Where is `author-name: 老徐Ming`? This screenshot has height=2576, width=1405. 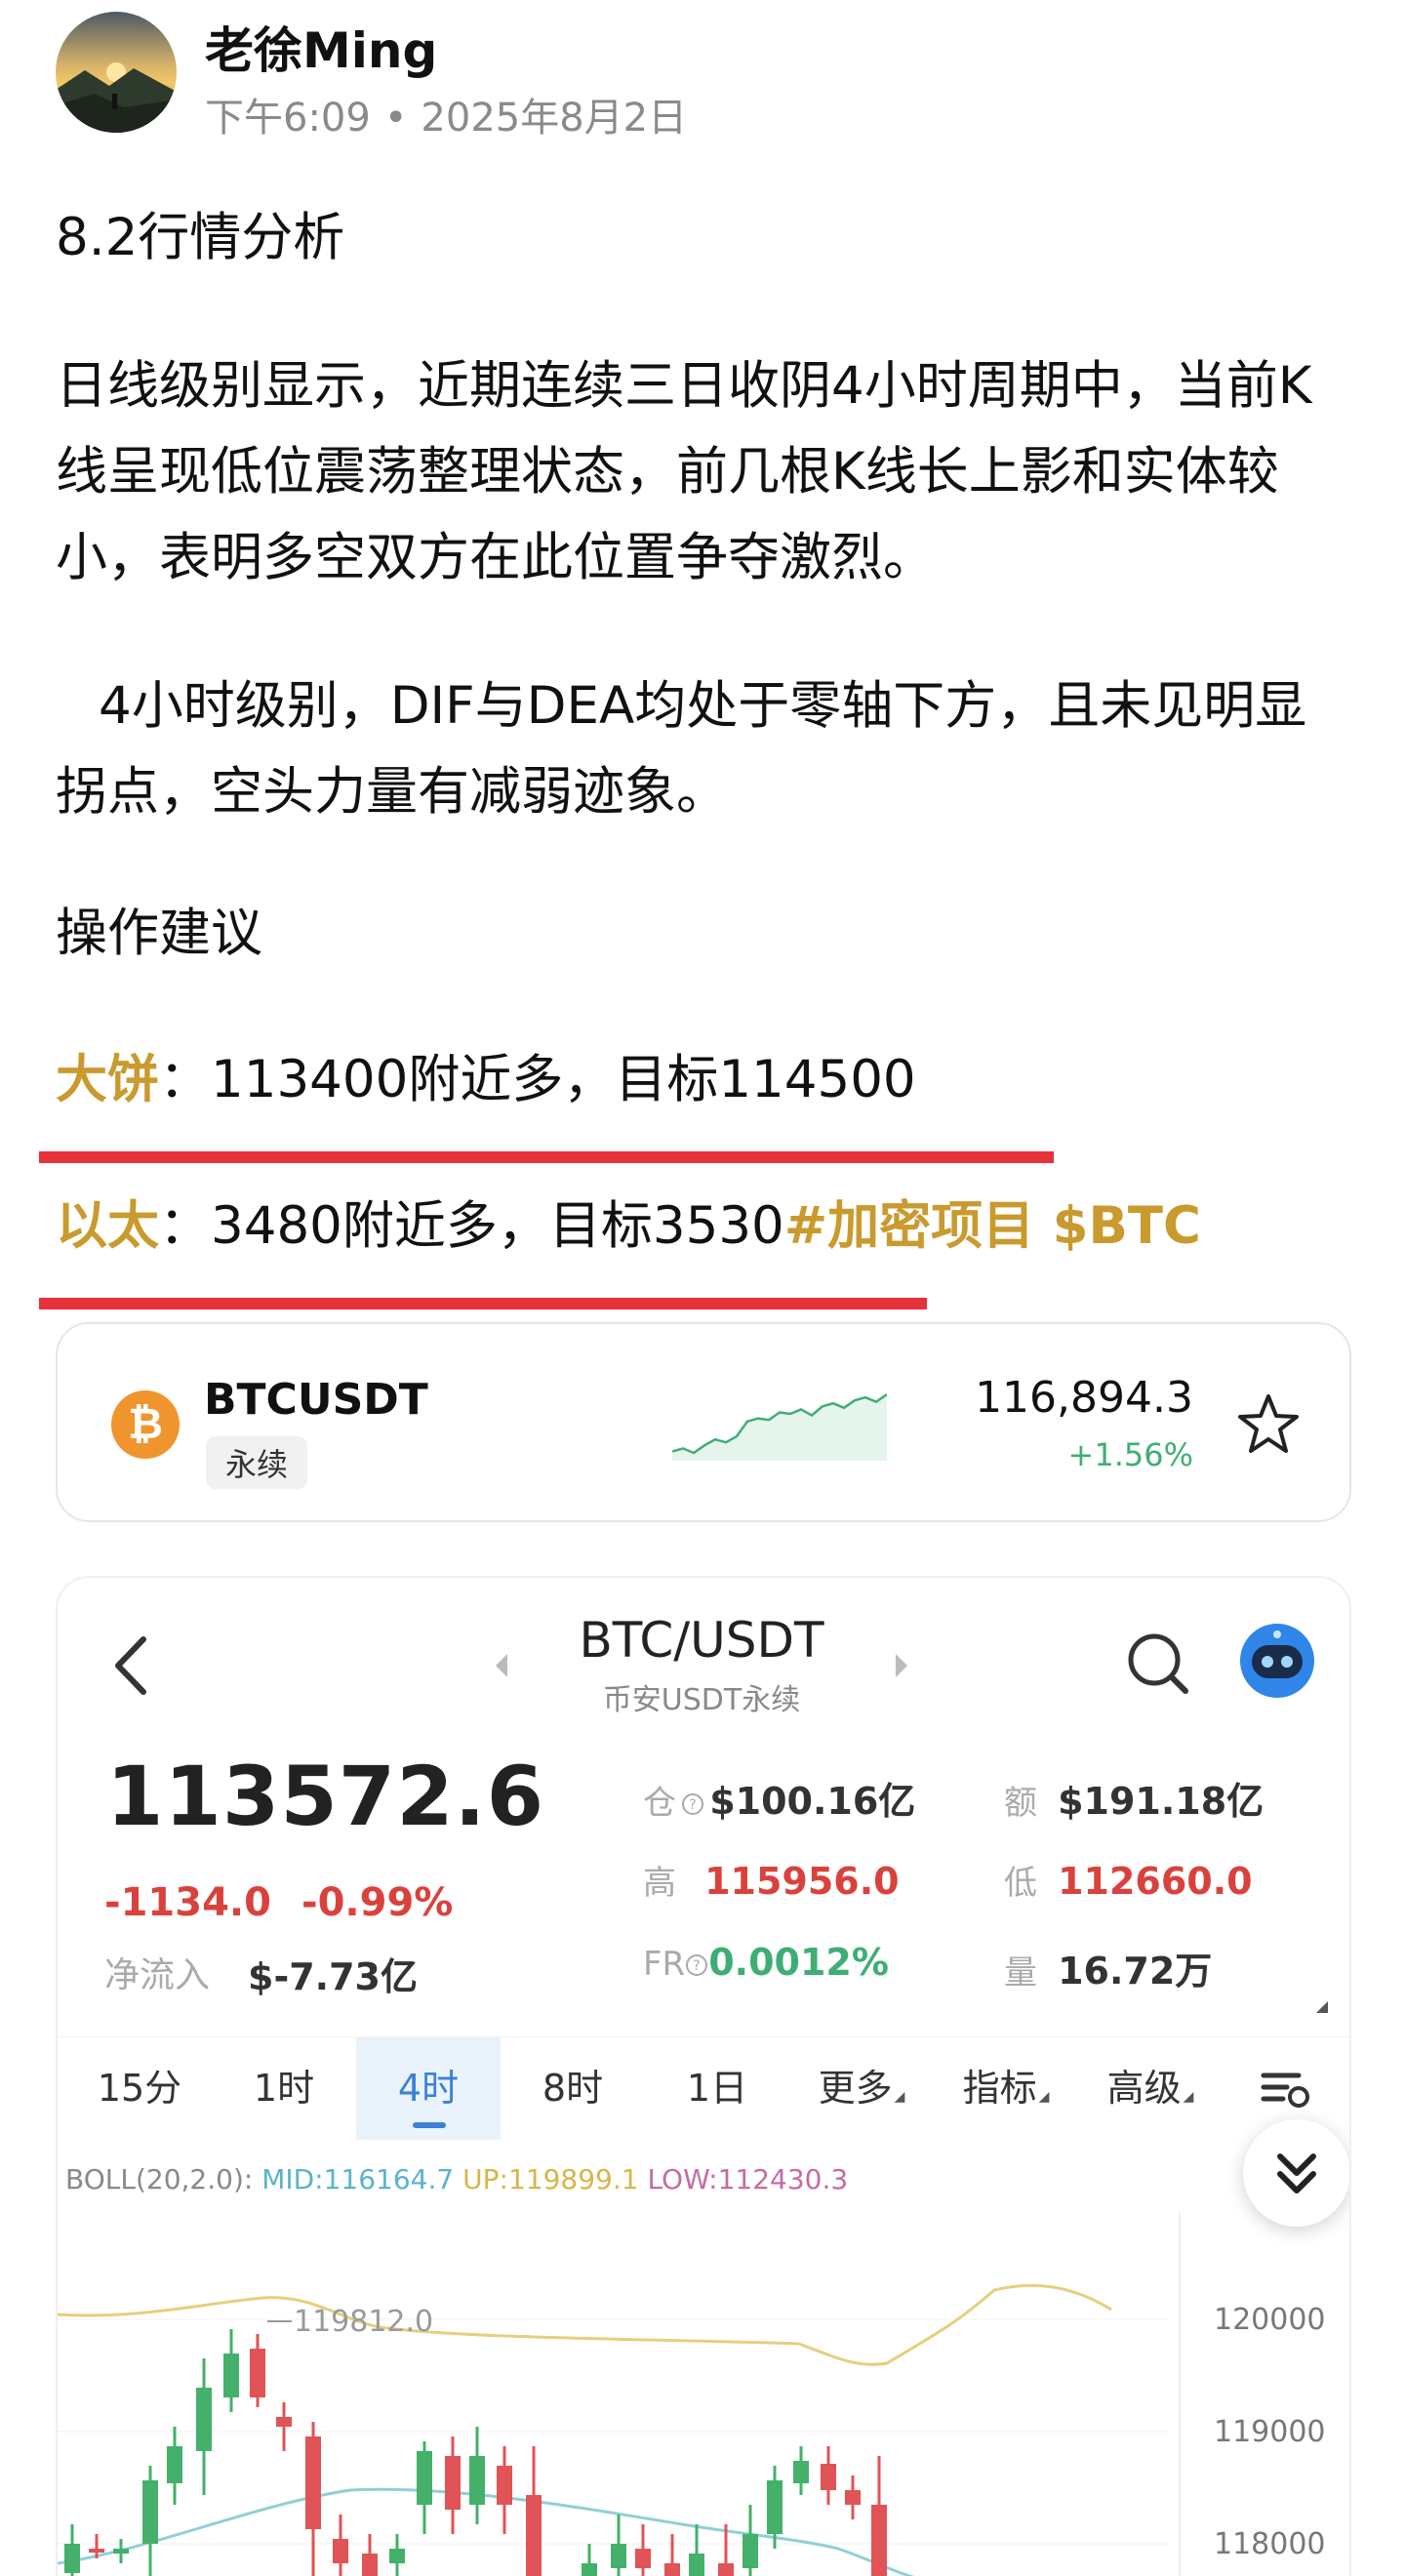
author-name: 老徐Ming is located at coordinates (321, 47).